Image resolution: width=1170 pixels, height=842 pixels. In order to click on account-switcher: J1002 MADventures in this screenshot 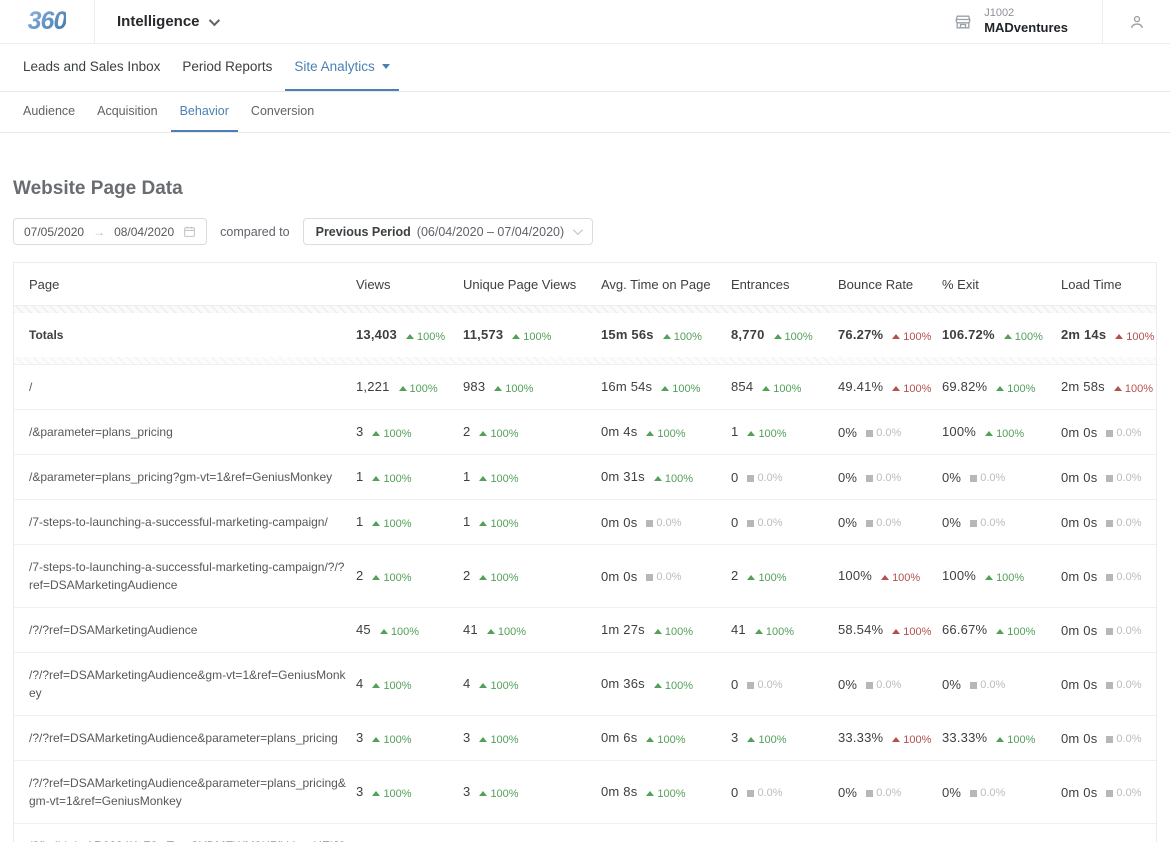, I will do `click(1027, 21)`.